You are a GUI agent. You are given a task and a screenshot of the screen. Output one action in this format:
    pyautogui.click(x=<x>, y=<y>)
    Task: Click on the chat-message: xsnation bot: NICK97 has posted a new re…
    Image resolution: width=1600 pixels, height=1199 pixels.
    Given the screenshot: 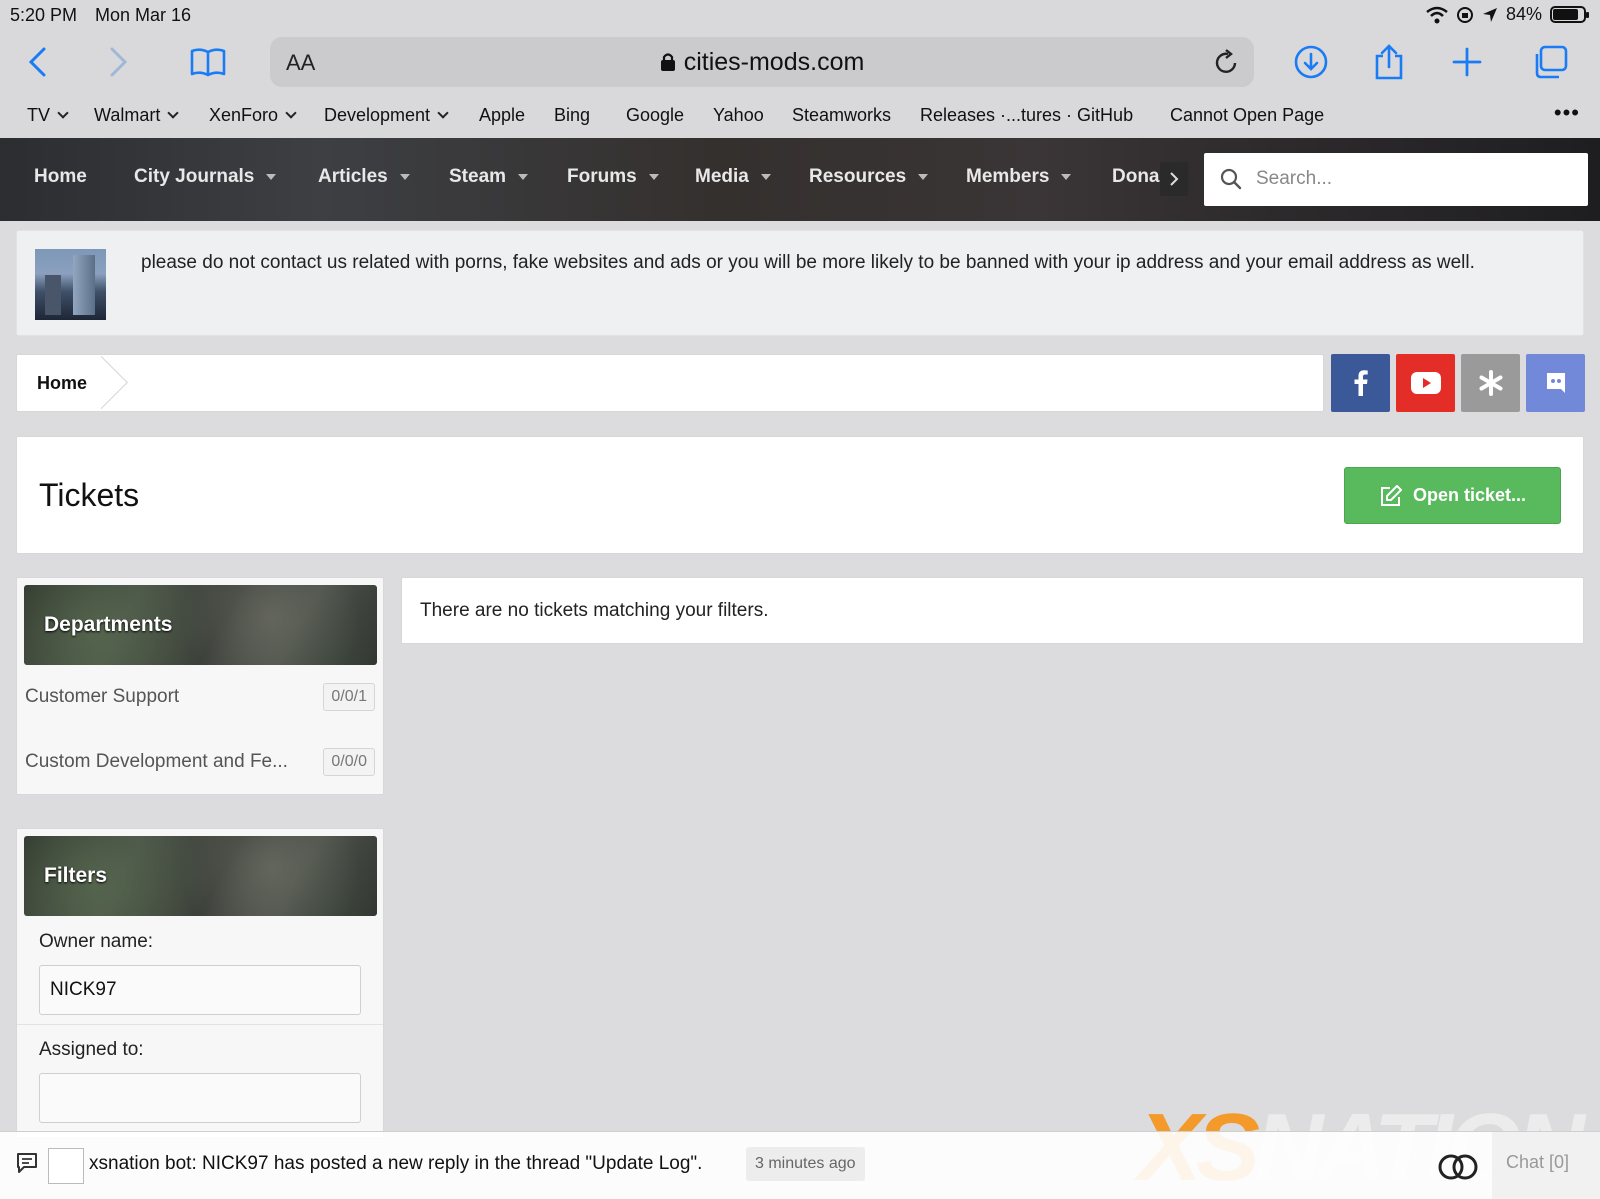 What is the action you would take?
    pyautogui.click(x=395, y=1164)
    